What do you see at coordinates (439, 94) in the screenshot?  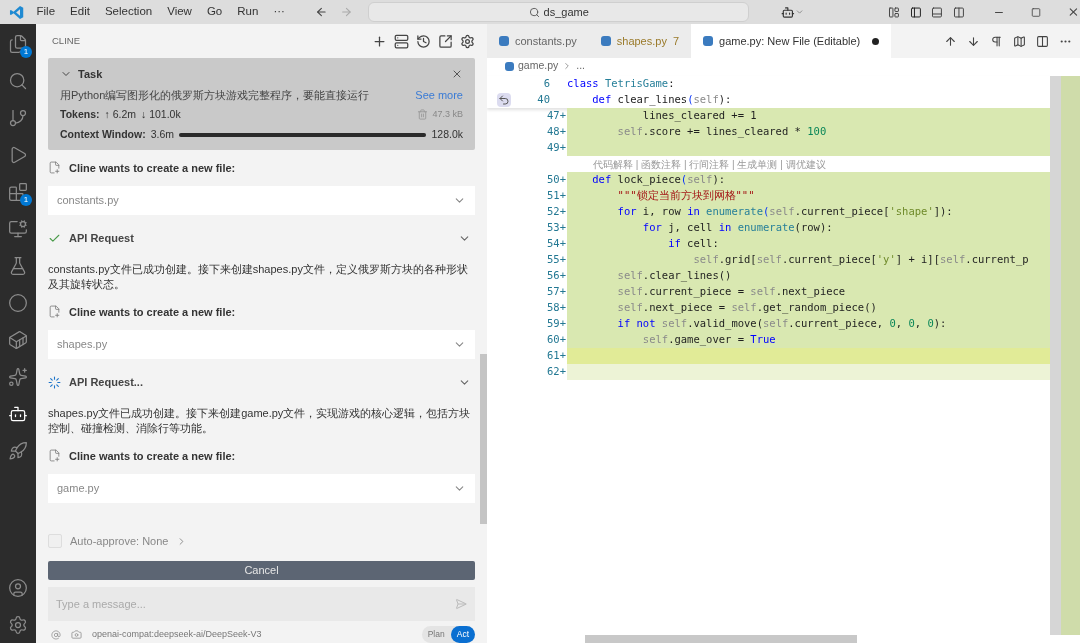 I see `see-more-link: See more` at bounding box center [439, 94].